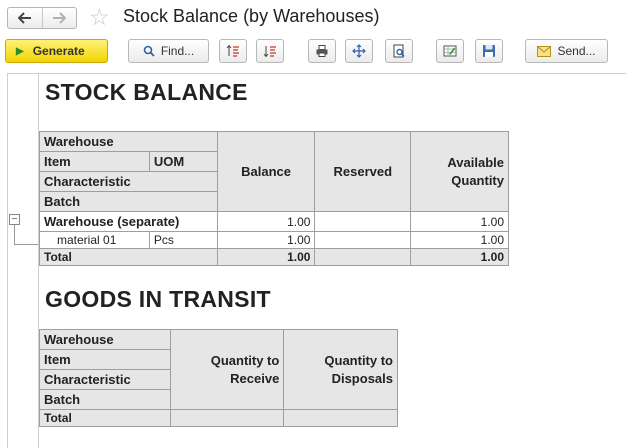  Describe the element at coordinates (363, 171) in the screenshot. I see `header-reserved: Reserved` at that location.